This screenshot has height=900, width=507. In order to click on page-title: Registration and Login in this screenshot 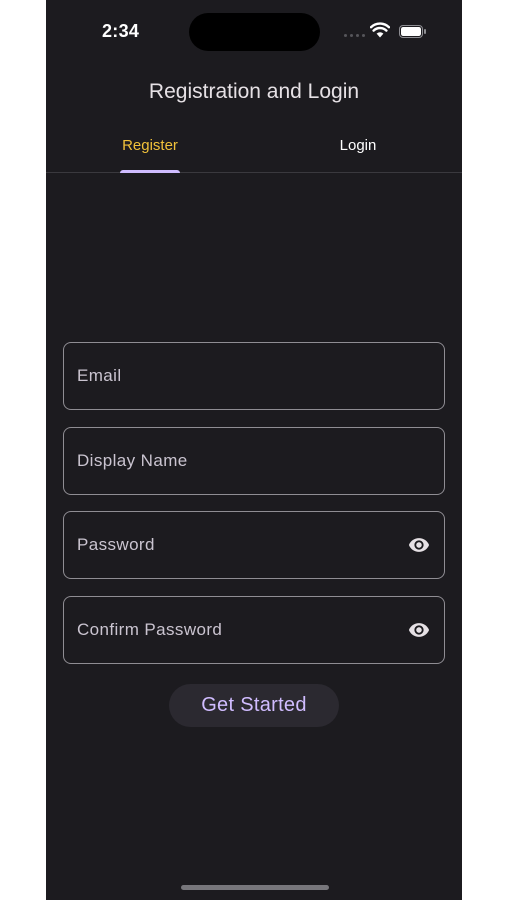, I will do `click(254, 91)`.